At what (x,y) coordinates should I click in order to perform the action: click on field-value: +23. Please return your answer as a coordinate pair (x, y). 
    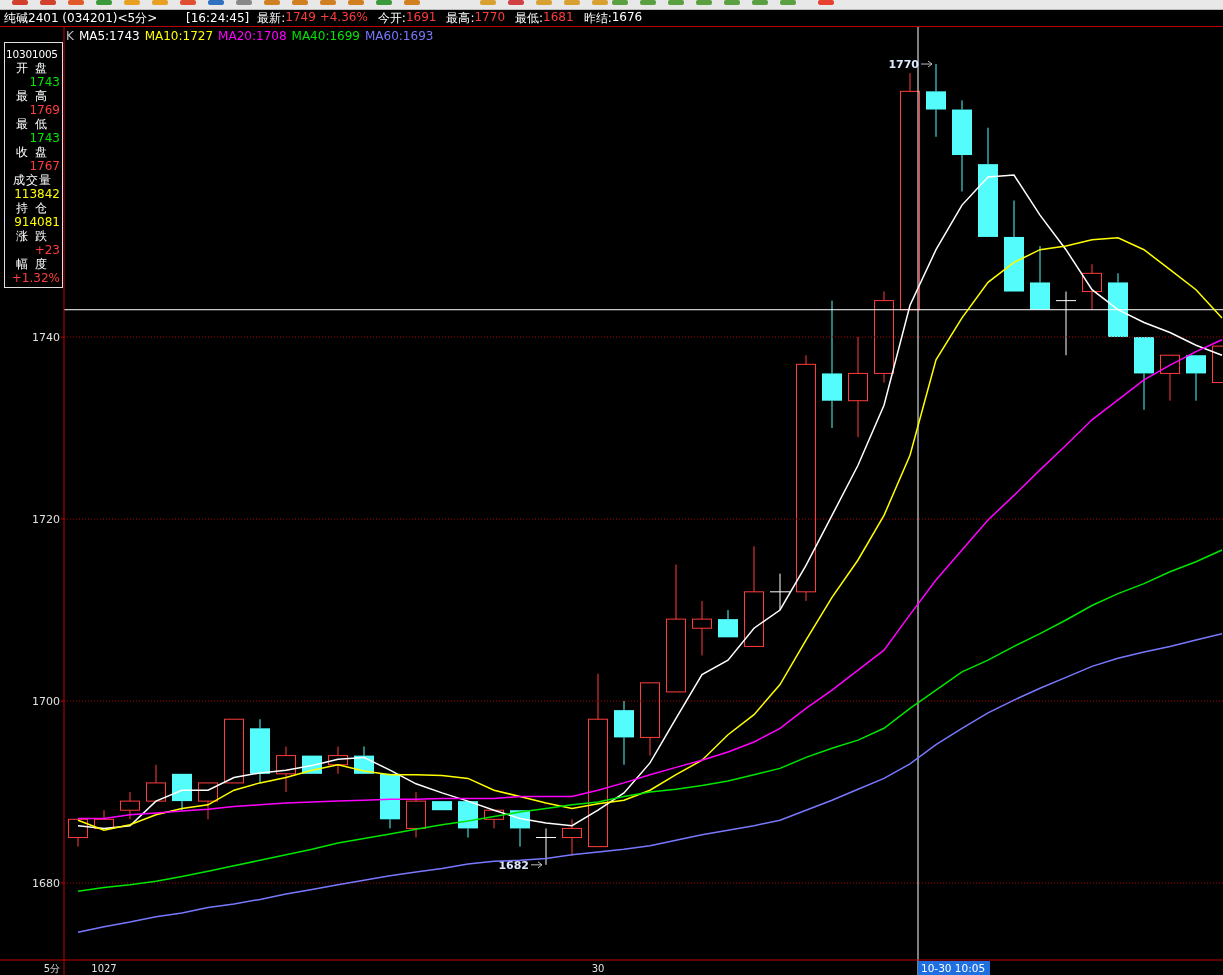
    Looking at the image, I should click on (47, 250).